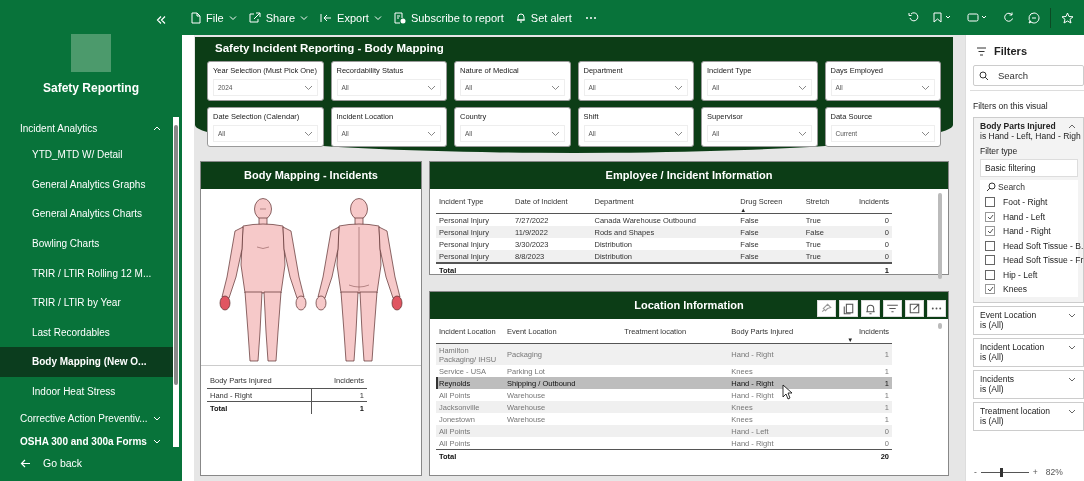  What do you see at coordinates (214, 17) in the screenshot?
I see `toolbar-button: File` at bounding box center [214, 17].